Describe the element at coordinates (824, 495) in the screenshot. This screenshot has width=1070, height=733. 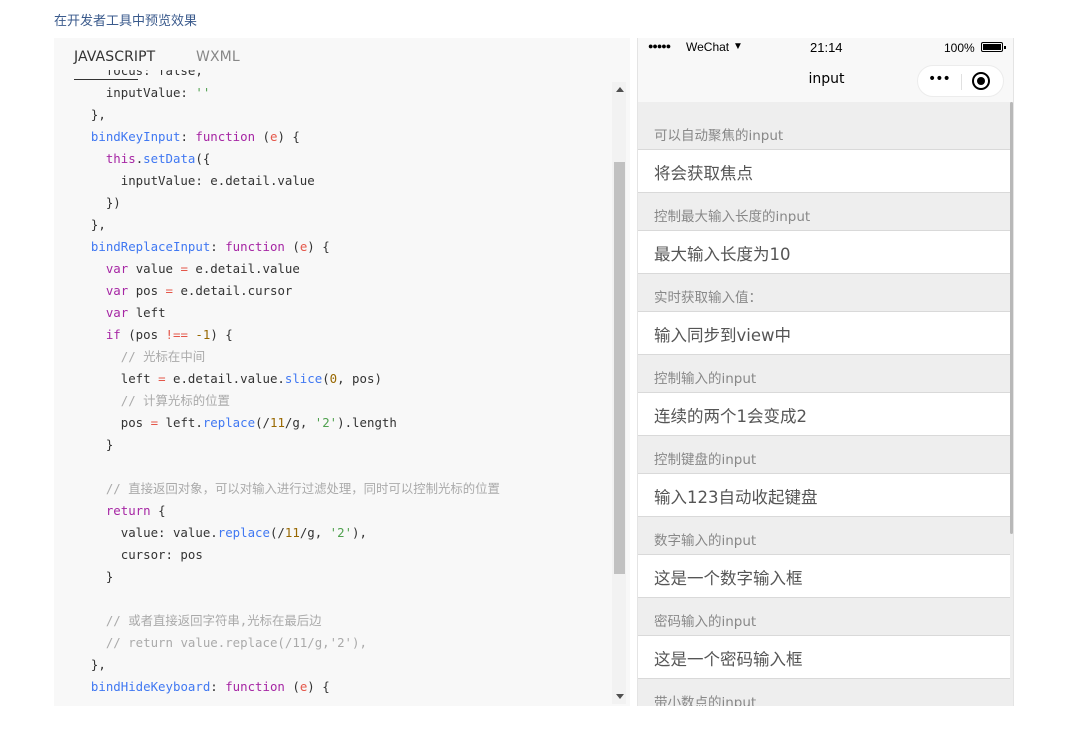
I see `input-field: 输入123自动收起键盘` at that location.